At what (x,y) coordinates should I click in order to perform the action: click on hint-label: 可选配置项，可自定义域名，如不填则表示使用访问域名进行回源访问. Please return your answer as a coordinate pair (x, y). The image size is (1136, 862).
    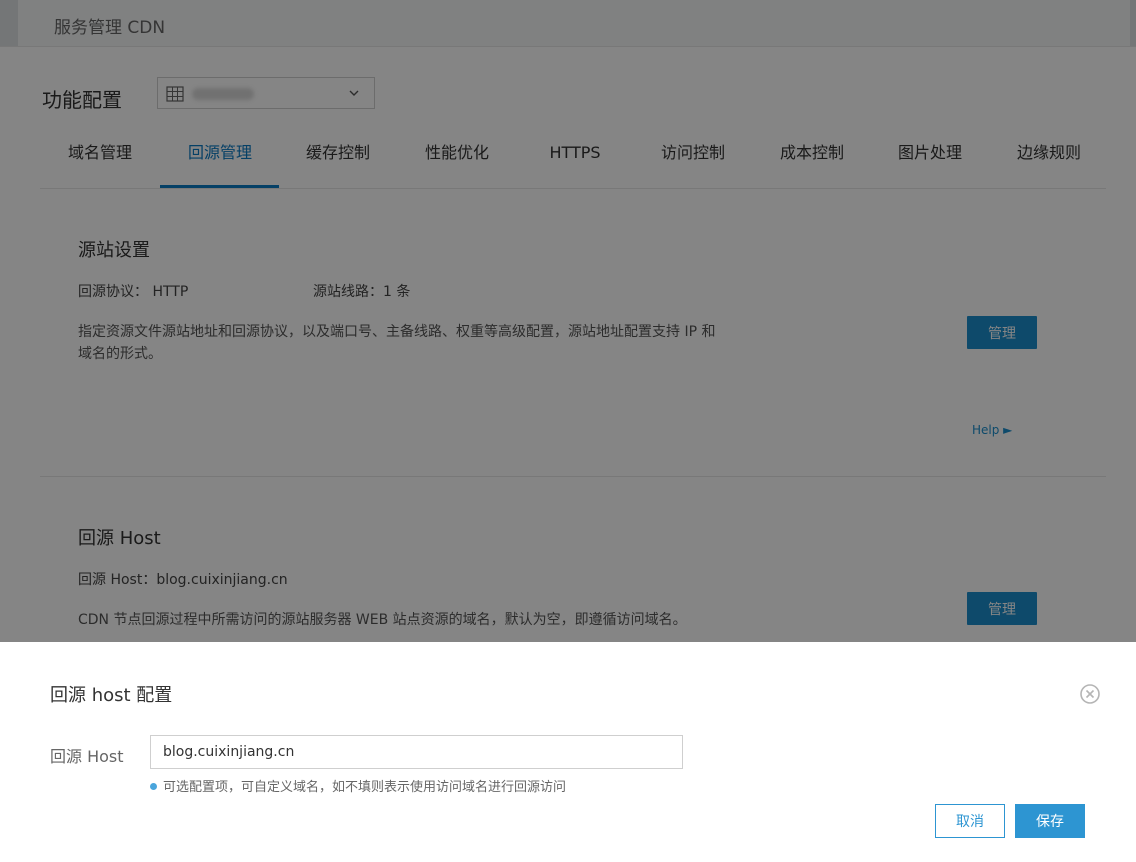
    Looking at the image, I should click on (365, 787).